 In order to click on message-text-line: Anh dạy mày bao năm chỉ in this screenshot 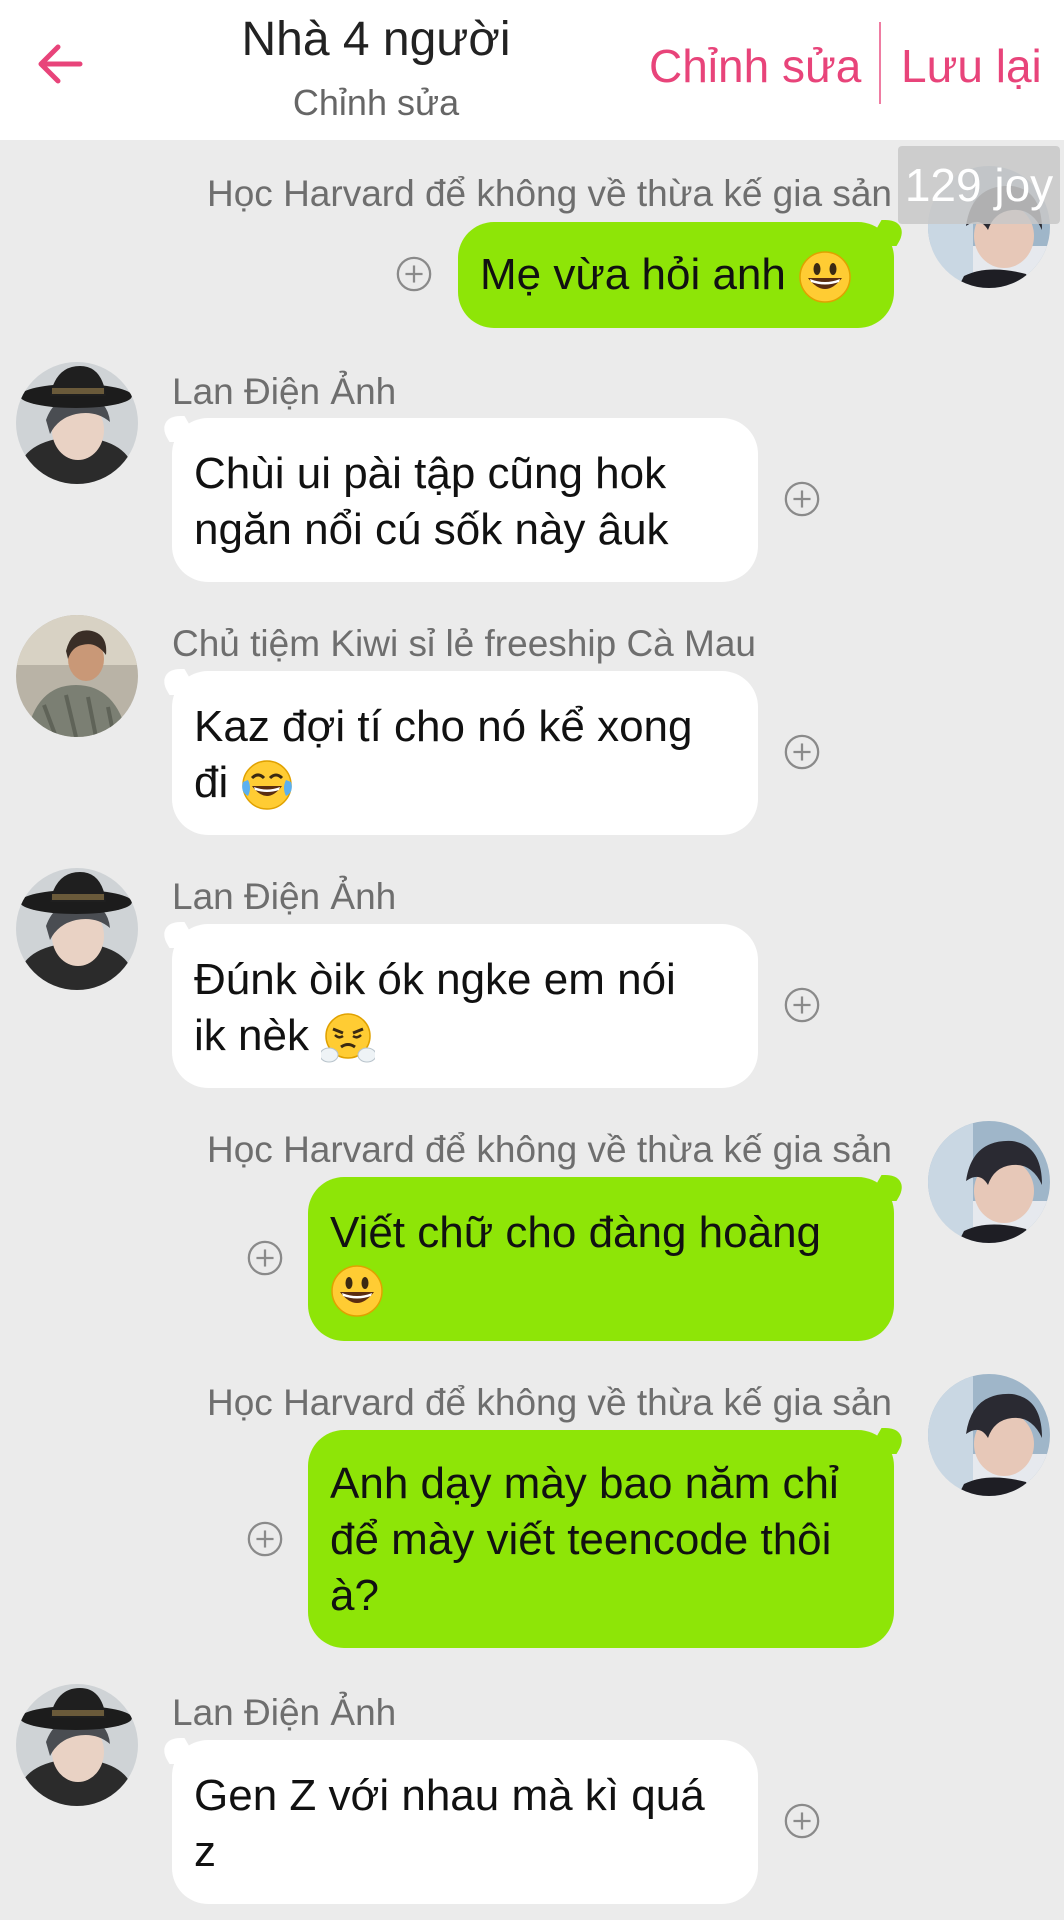, I will do `click(584, 1483)`.